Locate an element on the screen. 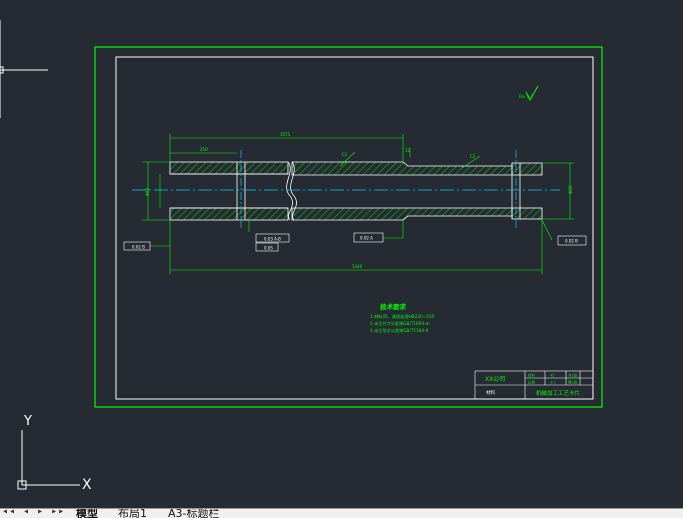  ucs-icon is located at coordinates (48, 460).